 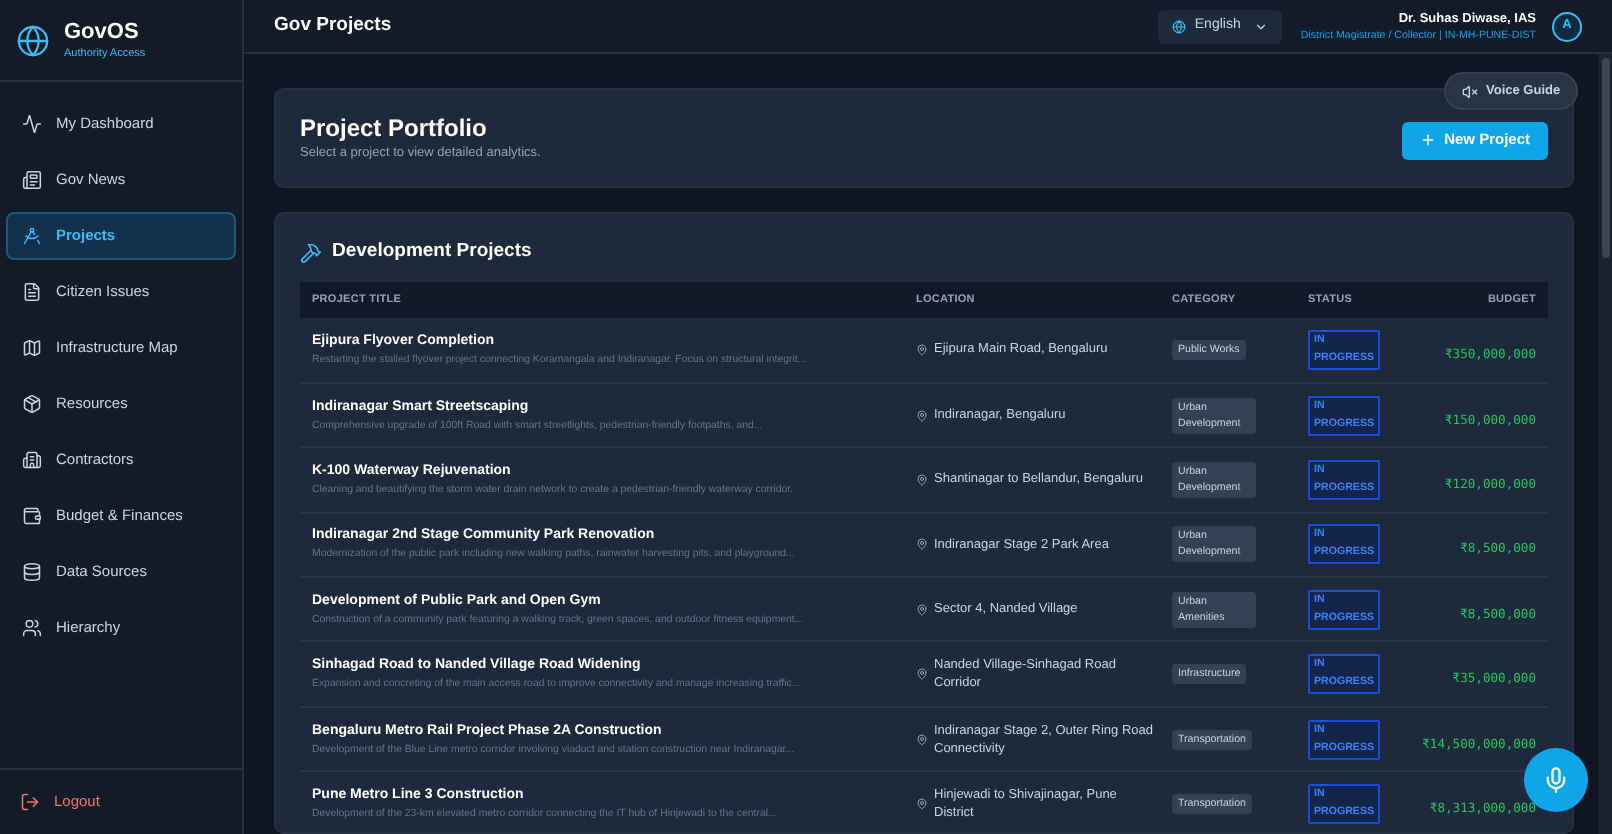 I want to click on hammer-icon, so click(x=311, y=252).